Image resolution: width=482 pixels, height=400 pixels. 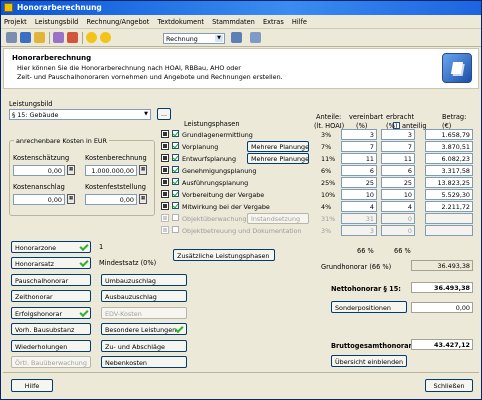 What do you see at coordinates (398, 206) in the screenshot?
I see `phase-erbracht-input: 4` at bounding box center [398, 206].